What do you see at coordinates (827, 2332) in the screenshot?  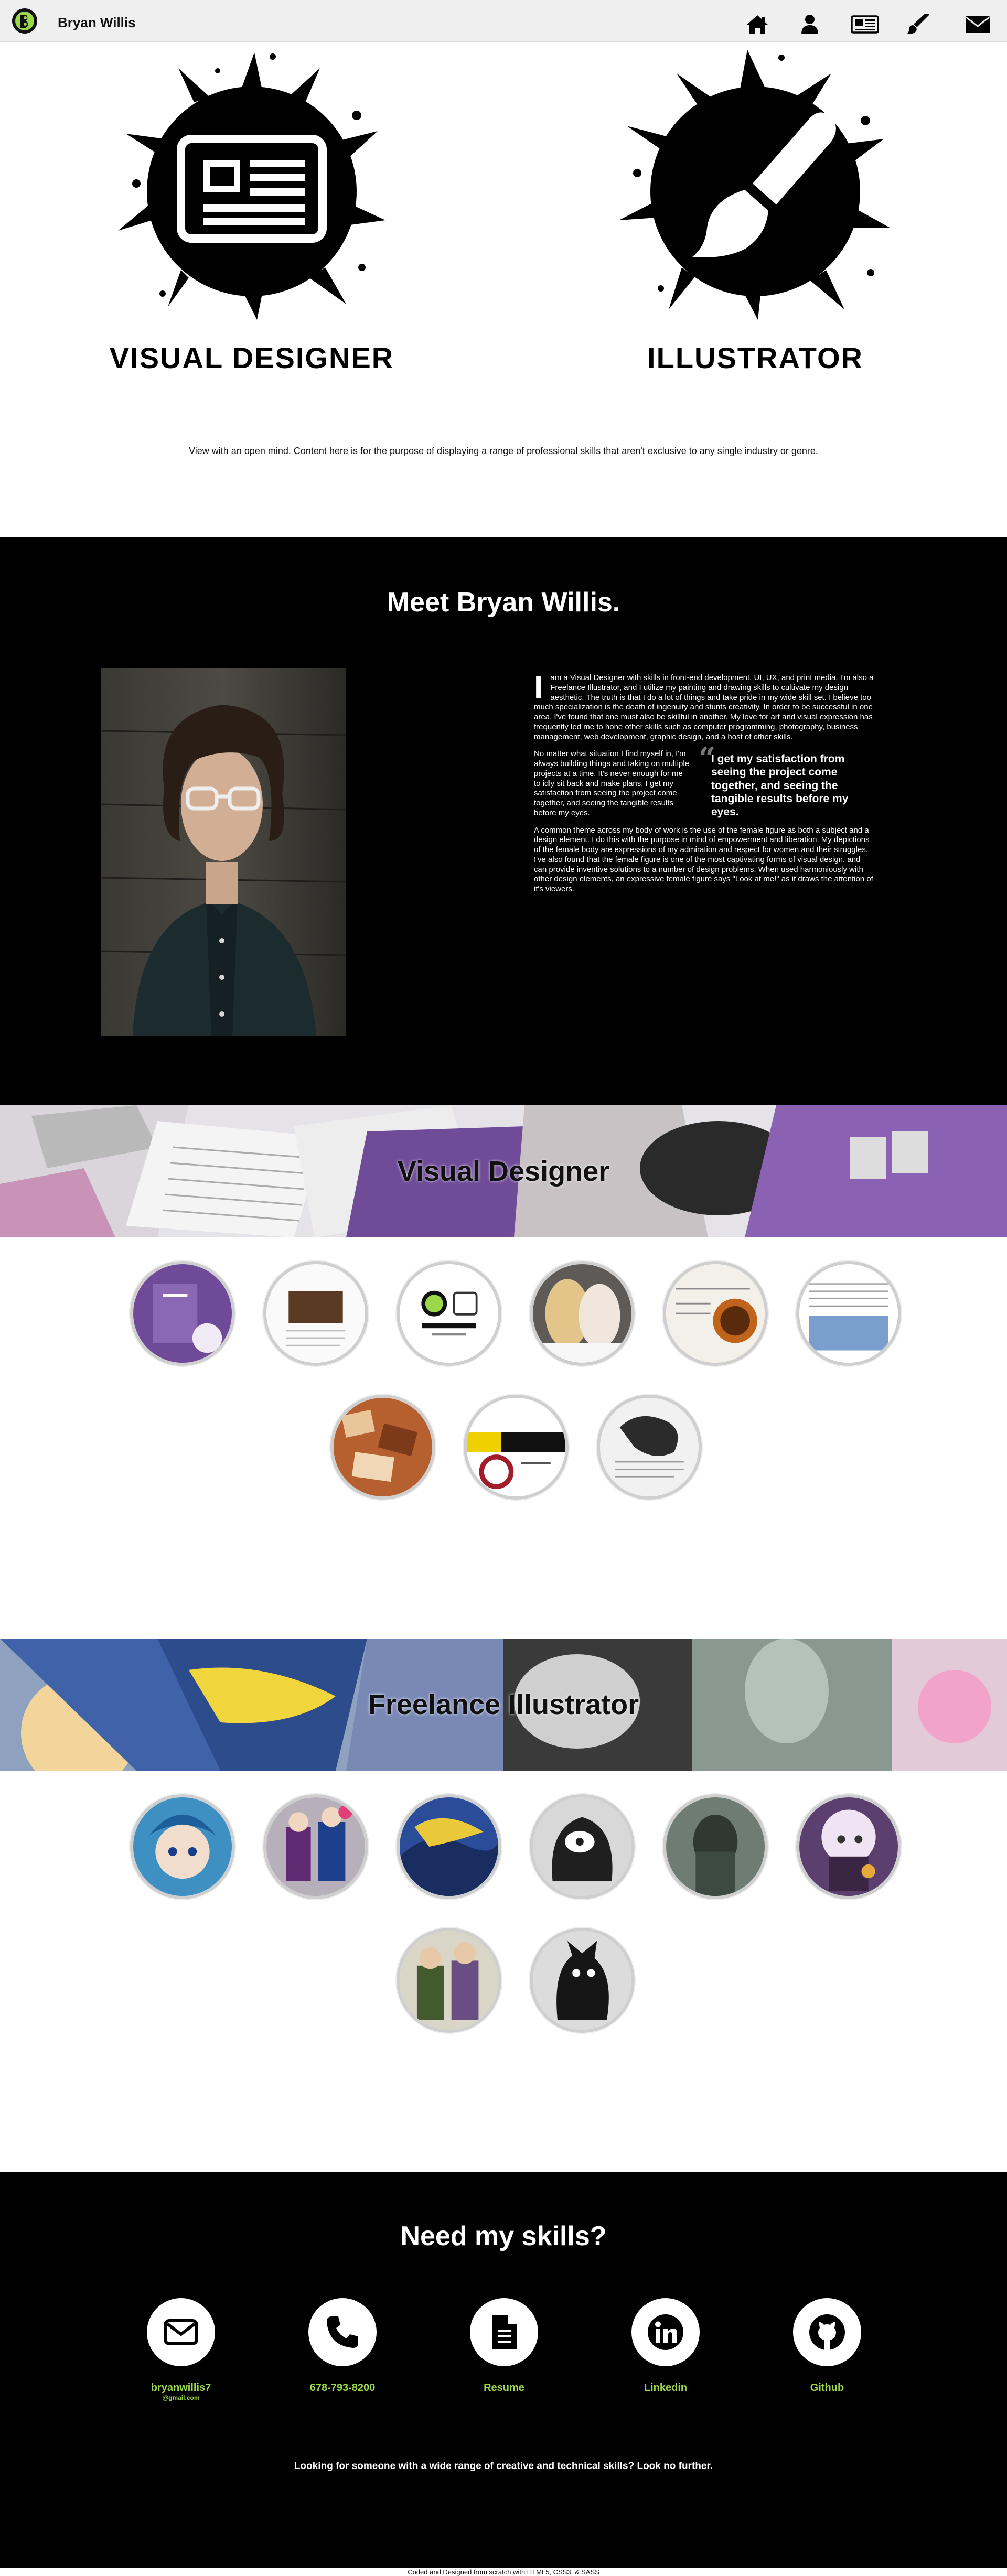 I see `github-icon` at bounding box center [827, 2332].